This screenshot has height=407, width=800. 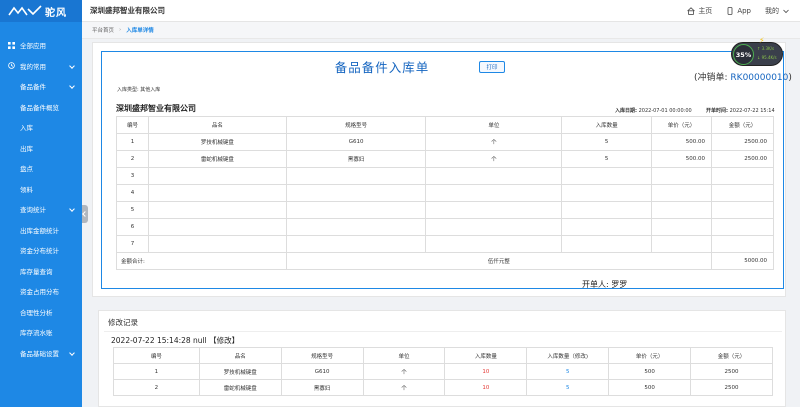 I want to click on clock-icon, so click(x=11, y=66).